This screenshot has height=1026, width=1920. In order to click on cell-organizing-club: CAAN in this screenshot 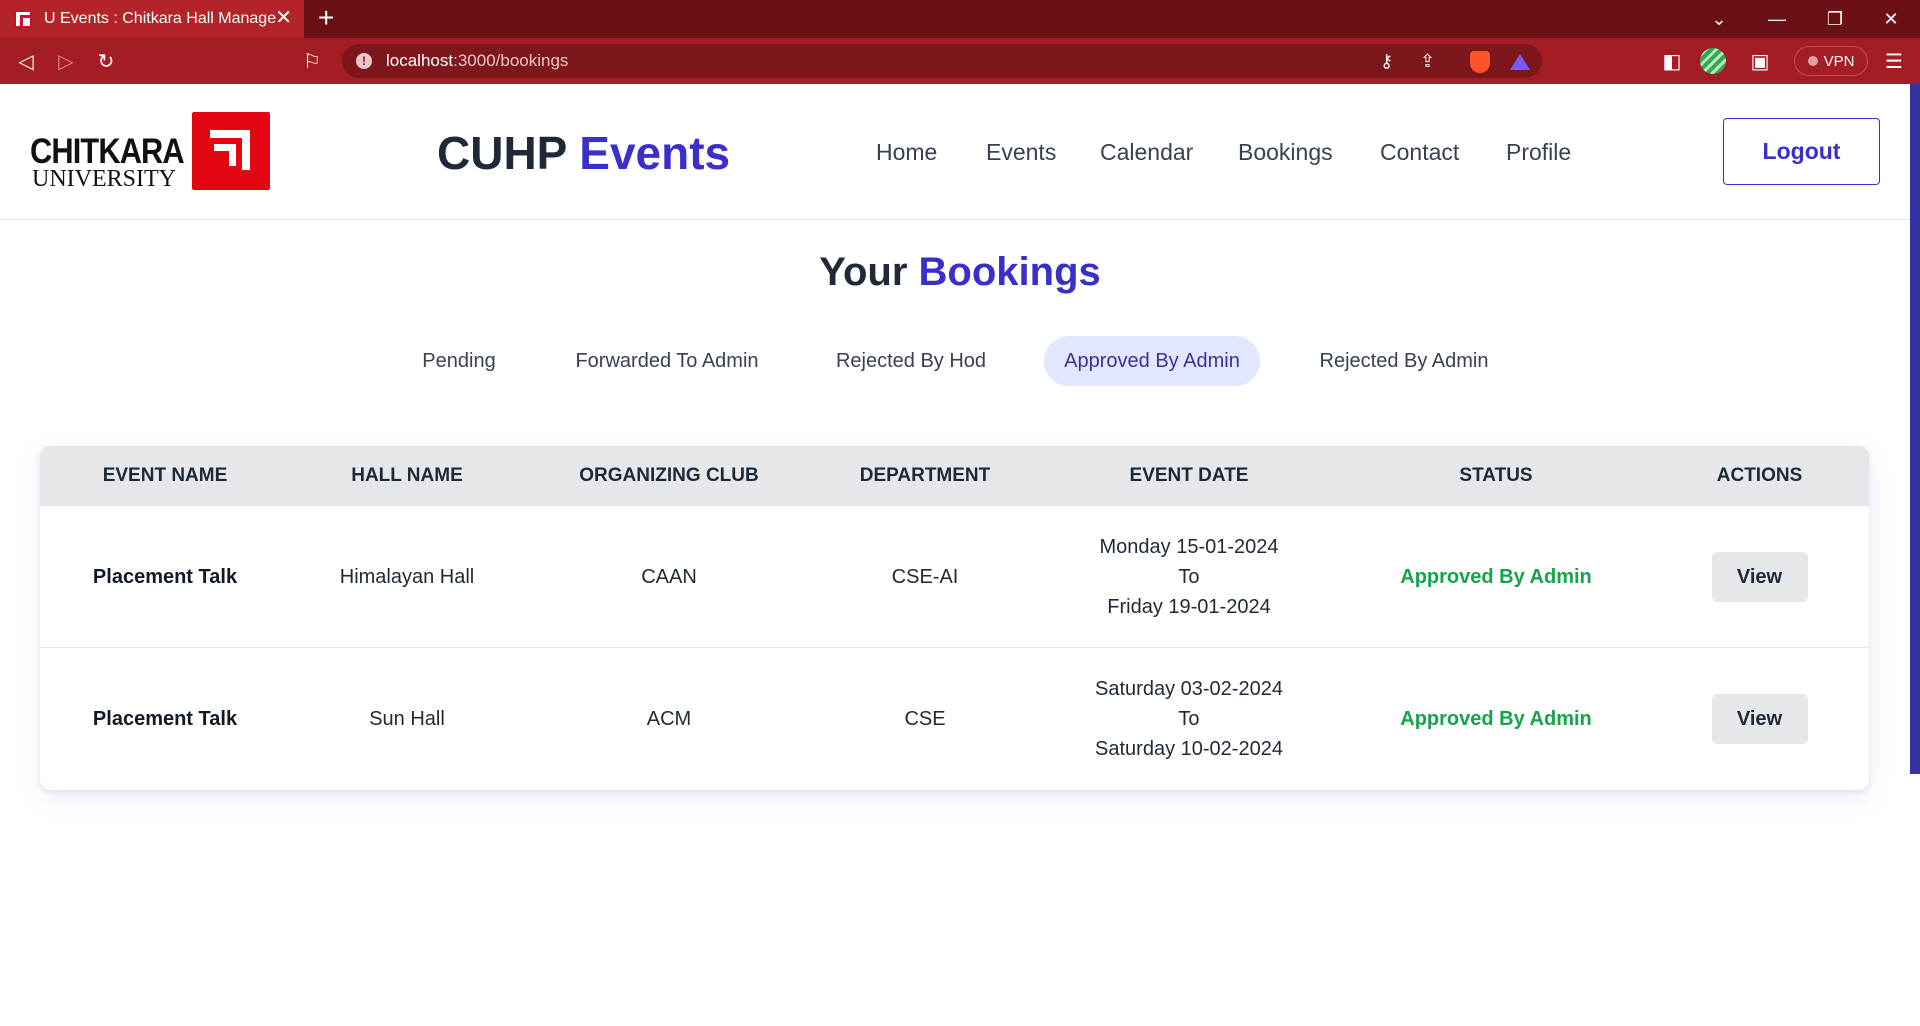, I will do `click(669, 576)`.